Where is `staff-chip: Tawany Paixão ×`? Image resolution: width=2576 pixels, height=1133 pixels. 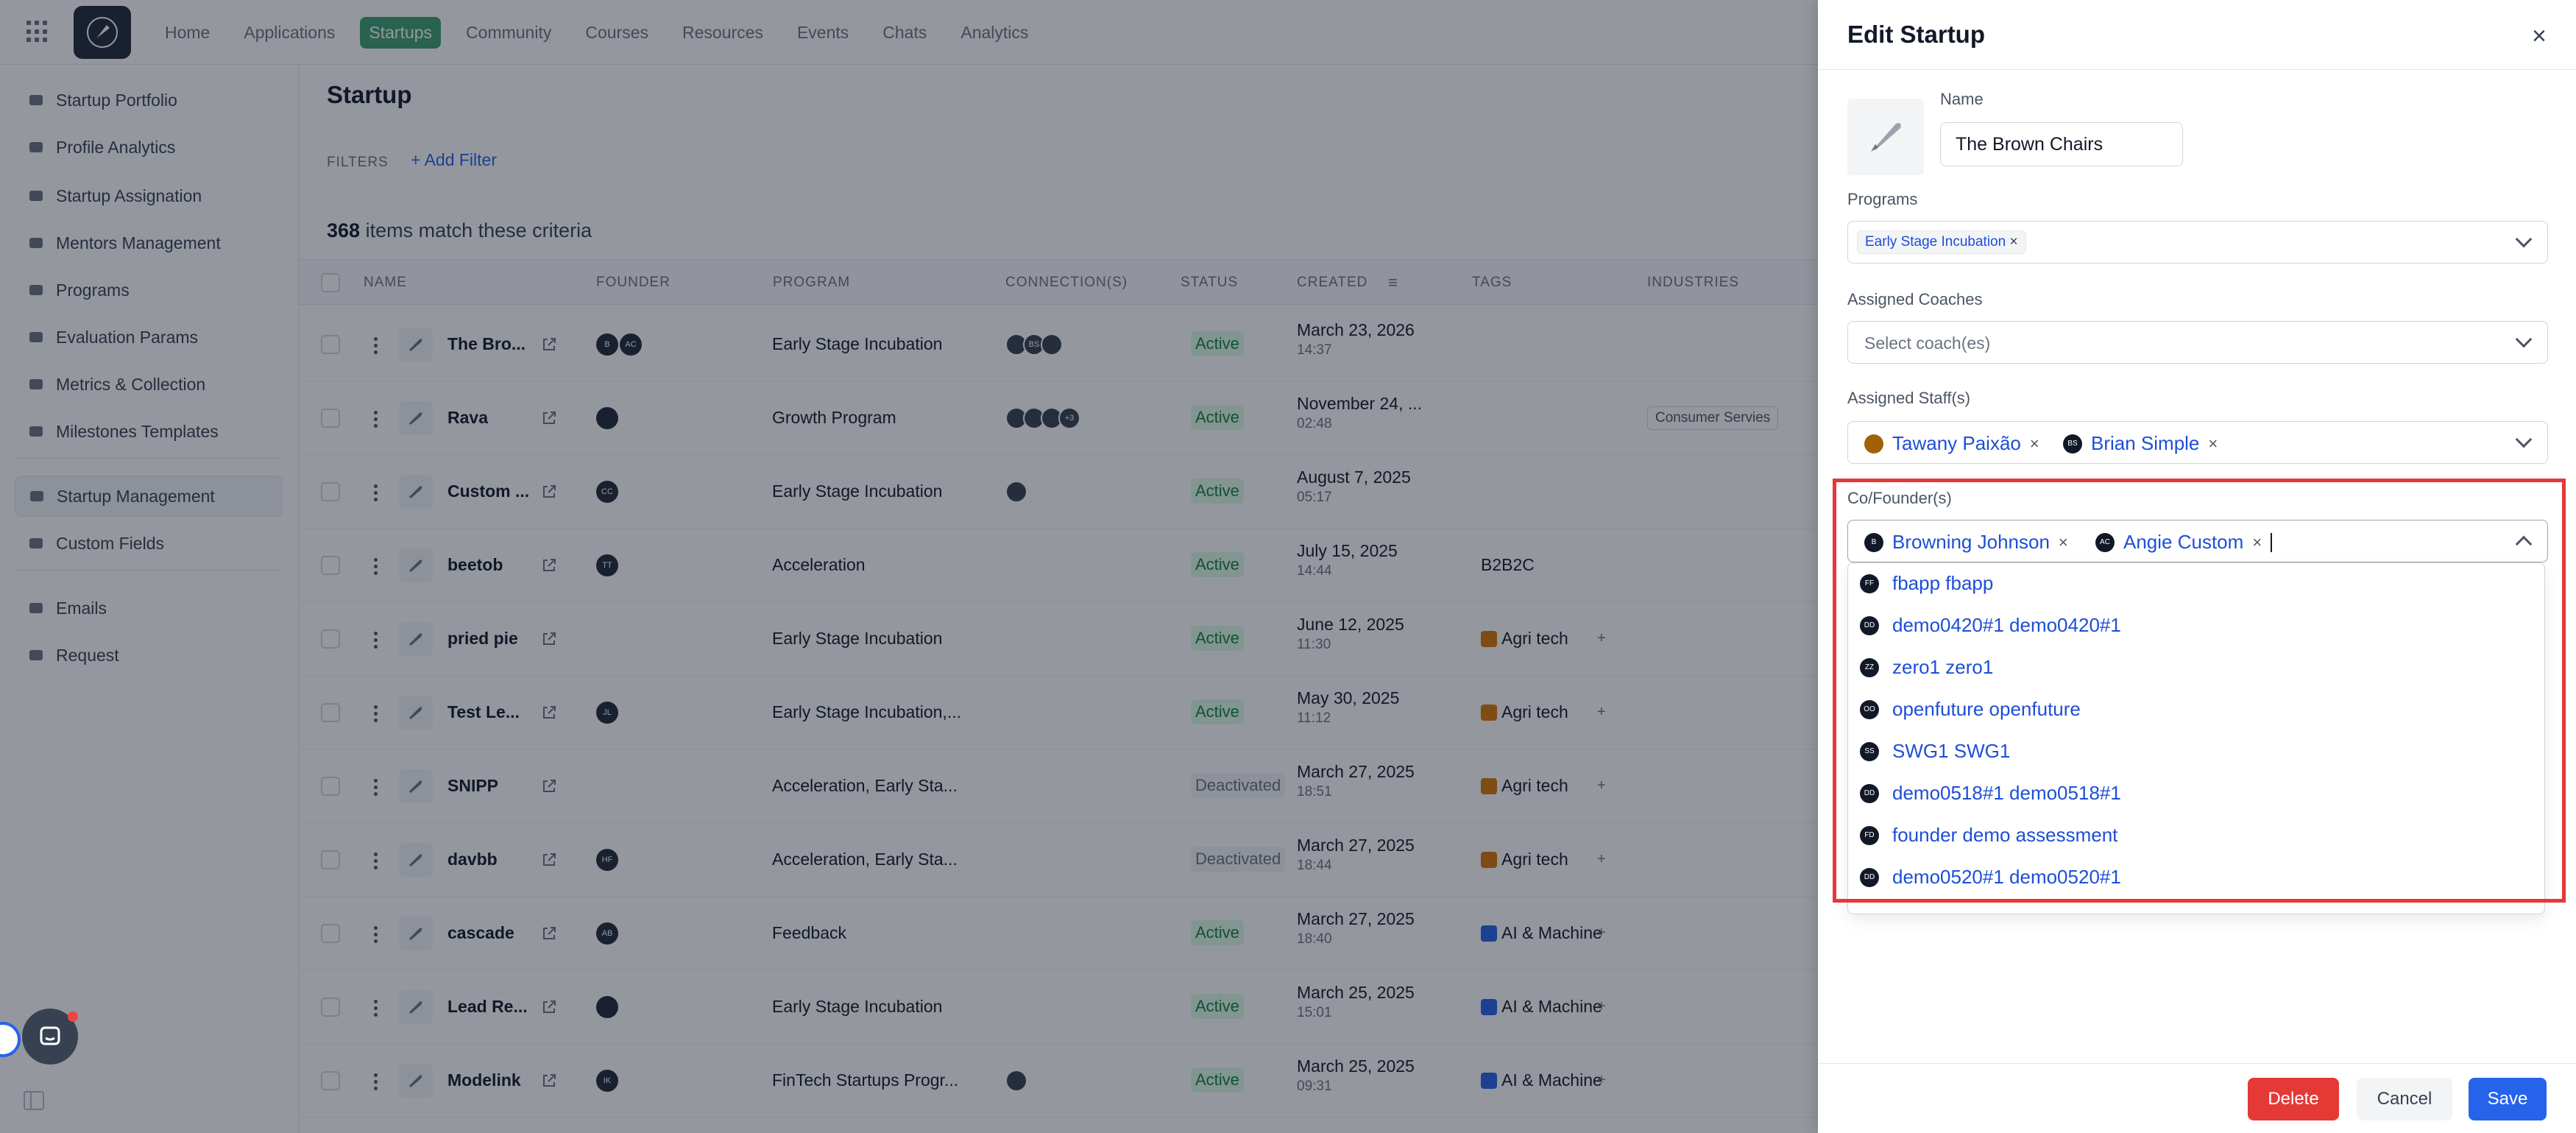
staff-chip: Tawany Paixão × is located at coordinates (1951, 443).